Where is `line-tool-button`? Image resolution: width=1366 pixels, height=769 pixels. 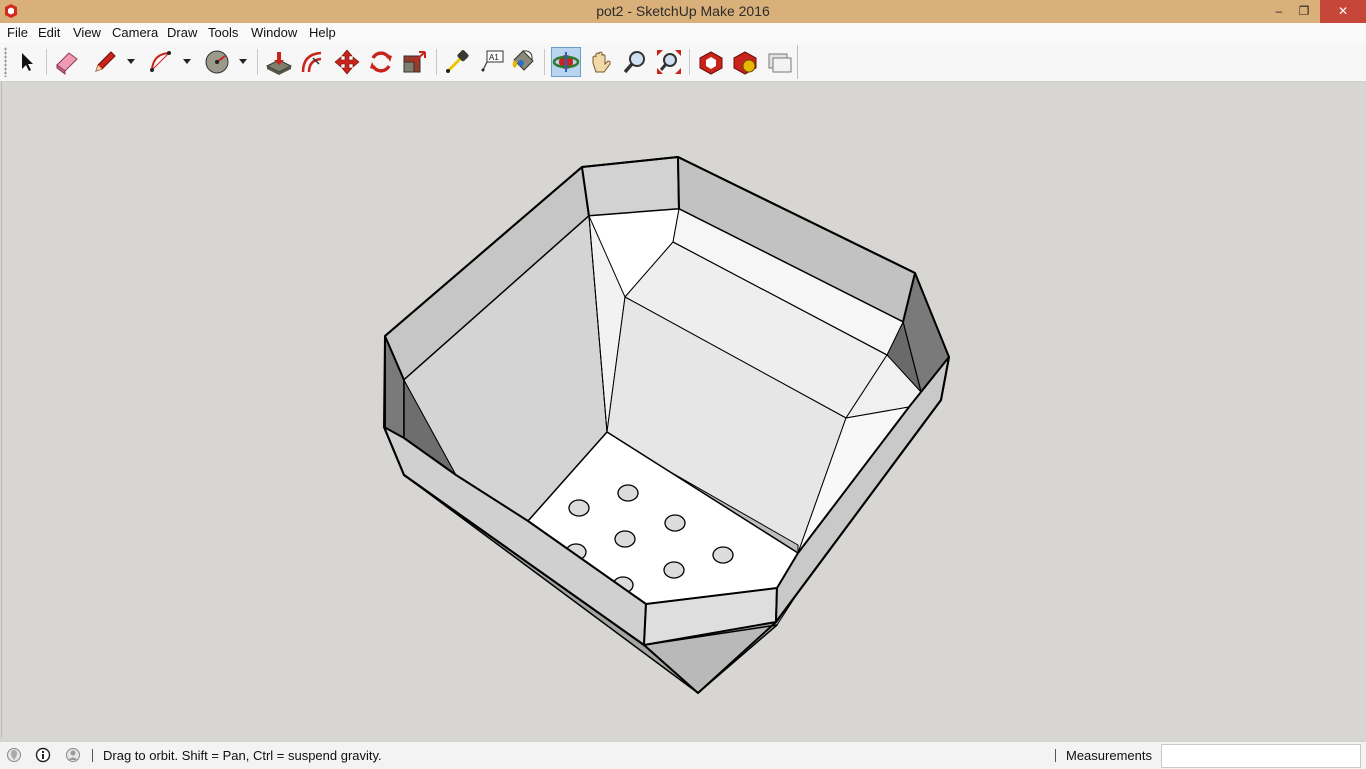 line-tool-button is located at coordinates (105, 62).